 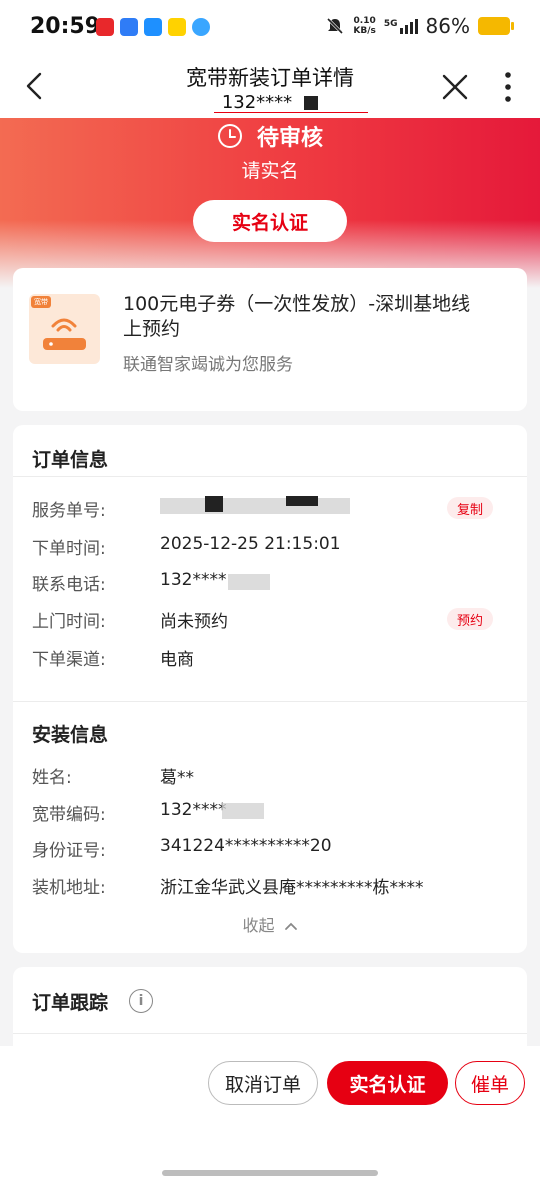 I want to click on install-address-value: 浙江金华武义县庵*********栋****, so click(x=292, y=888).